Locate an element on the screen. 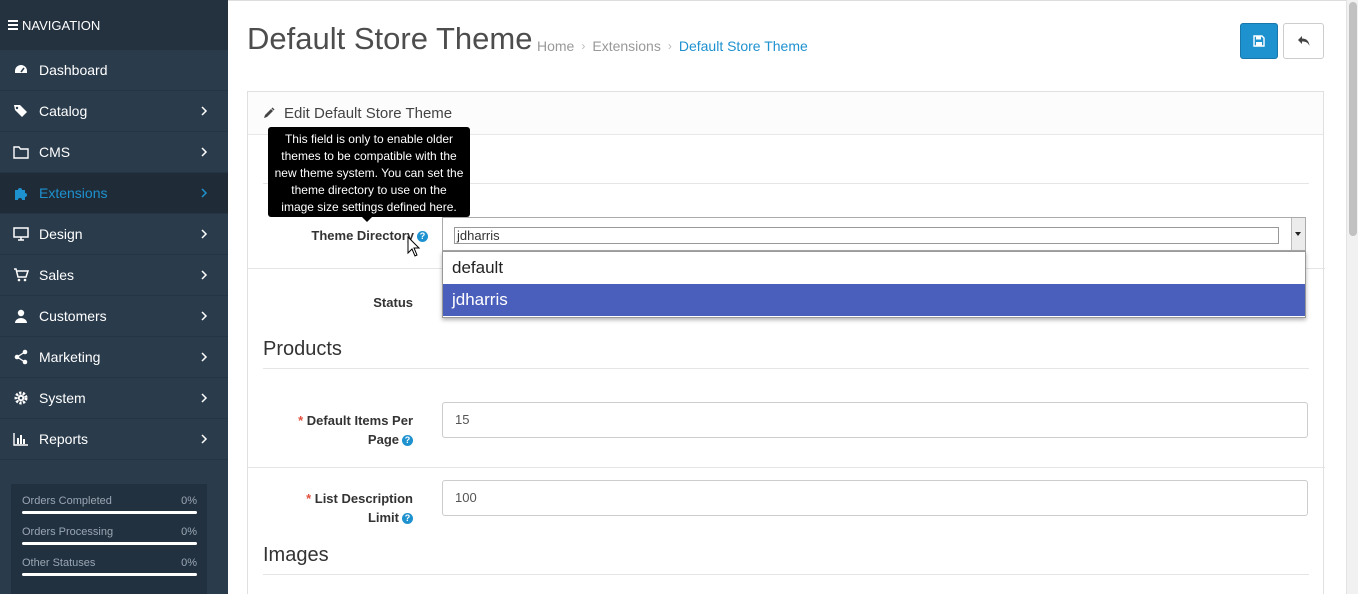  sidebar-item-label: Dashboard is located at coordinates (73, 70).